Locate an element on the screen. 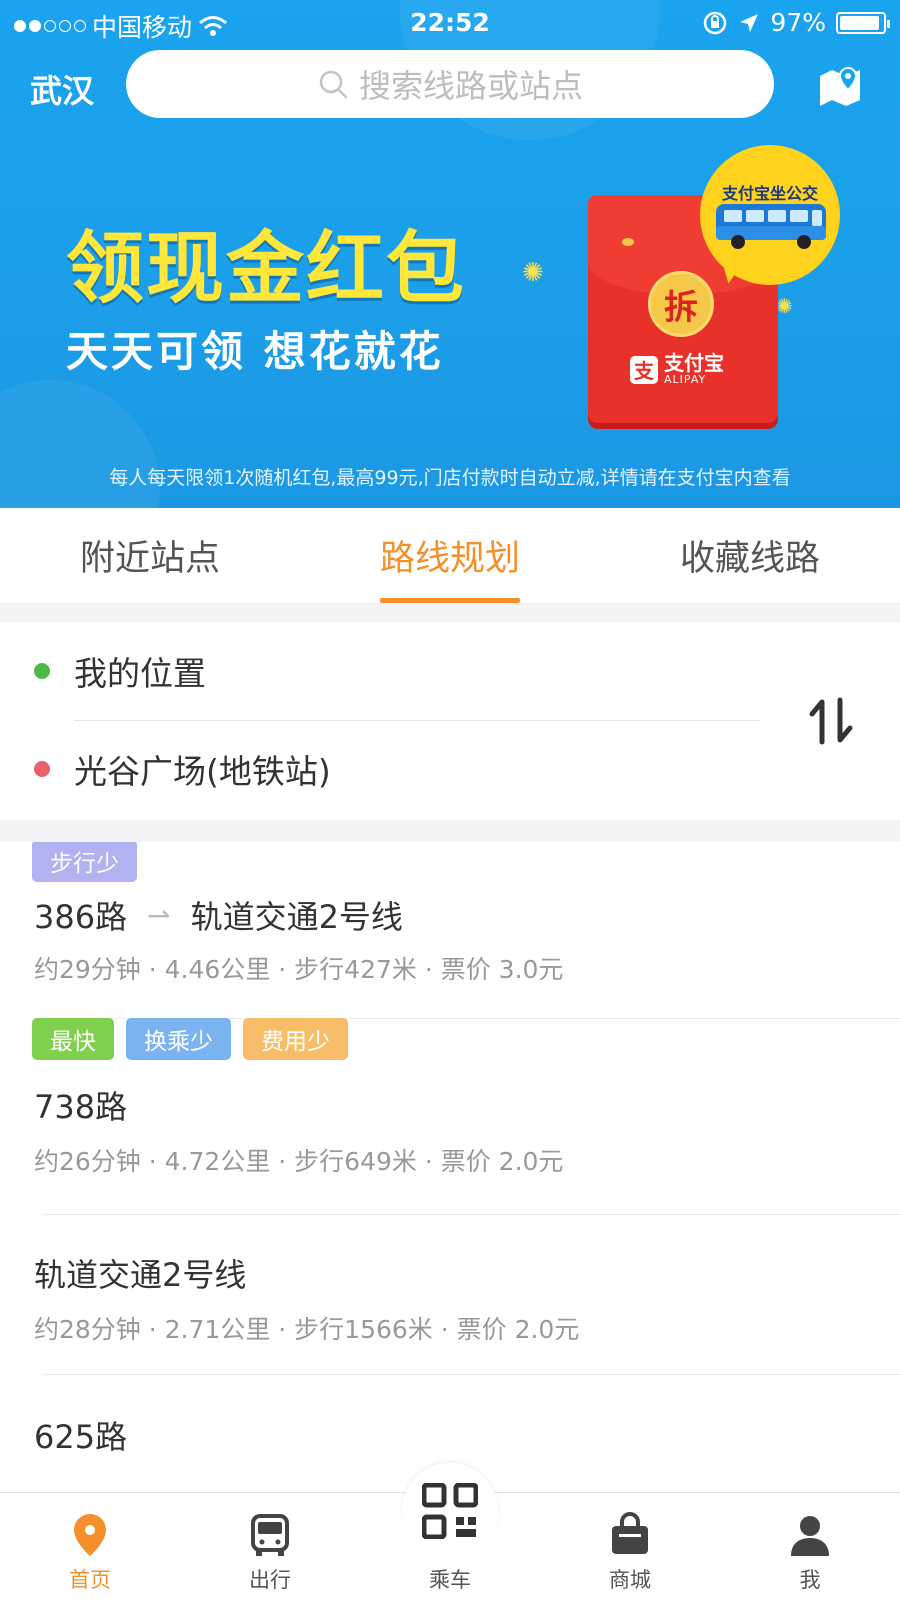 This screenshot has height=1600, width=900. nav-ride: 乘车 is located at coordinates (450, 1531).